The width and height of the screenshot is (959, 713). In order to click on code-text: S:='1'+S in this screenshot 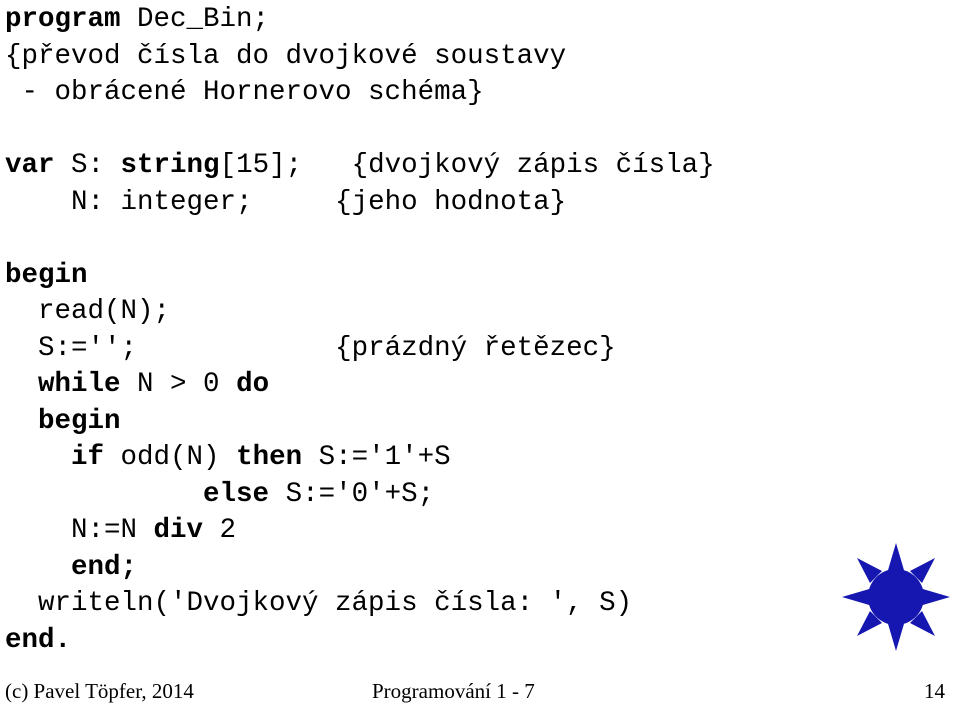, I will do `click(376, 457)`.